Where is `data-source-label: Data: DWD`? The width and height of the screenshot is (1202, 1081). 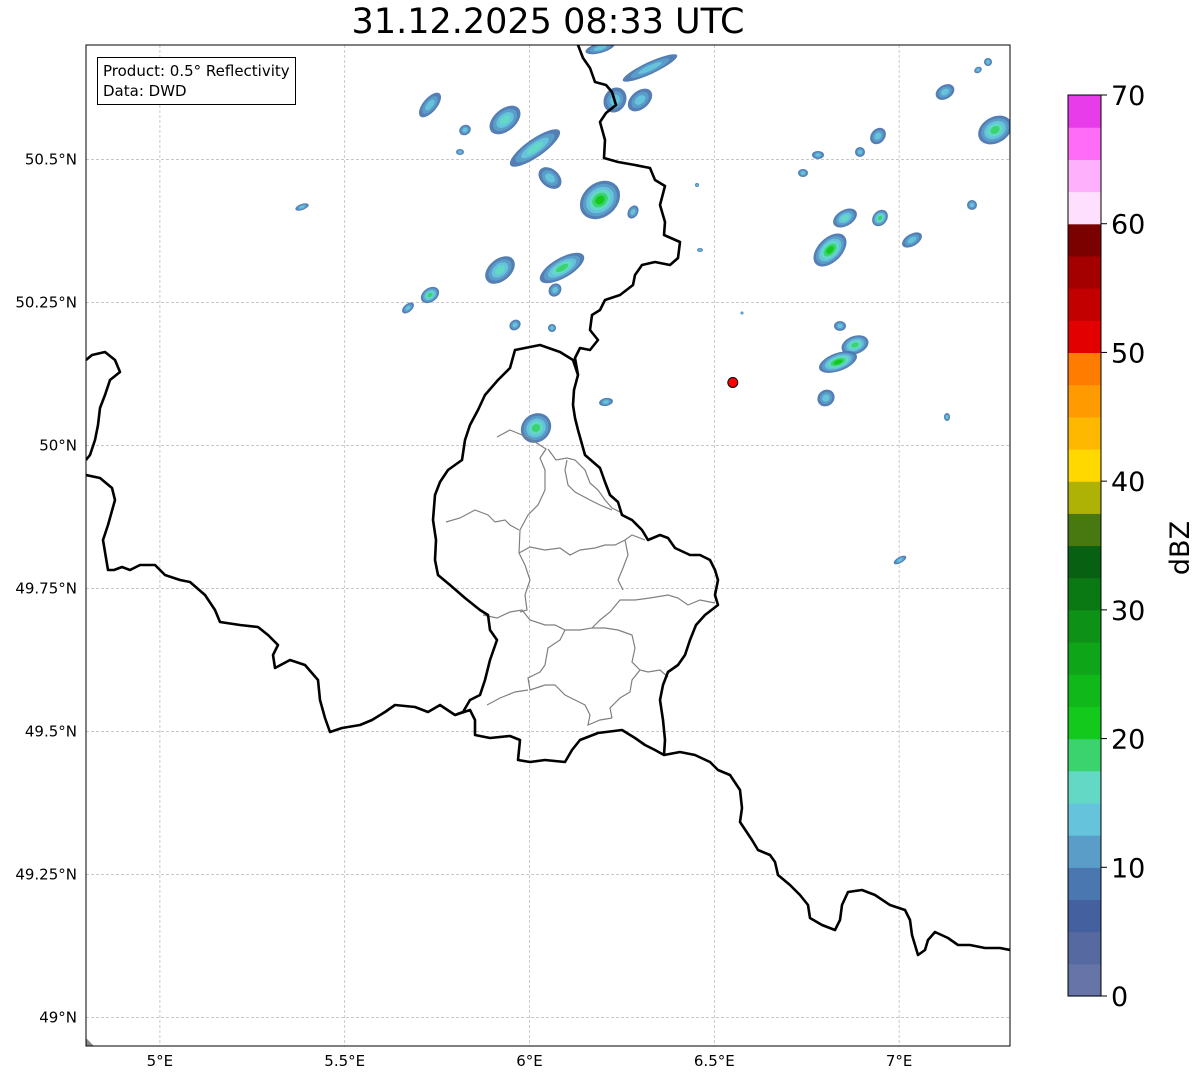 data-source-label: Data: DWD is located at coordinates (145, 91).